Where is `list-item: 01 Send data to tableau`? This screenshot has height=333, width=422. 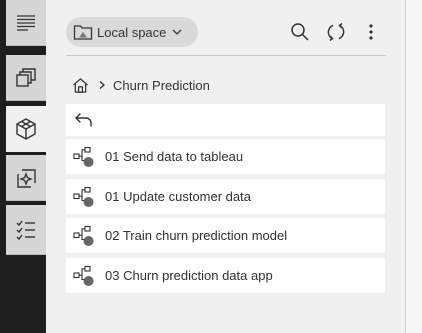 list-item: 01 Send data to tableau is located at coordinates (225, 156).